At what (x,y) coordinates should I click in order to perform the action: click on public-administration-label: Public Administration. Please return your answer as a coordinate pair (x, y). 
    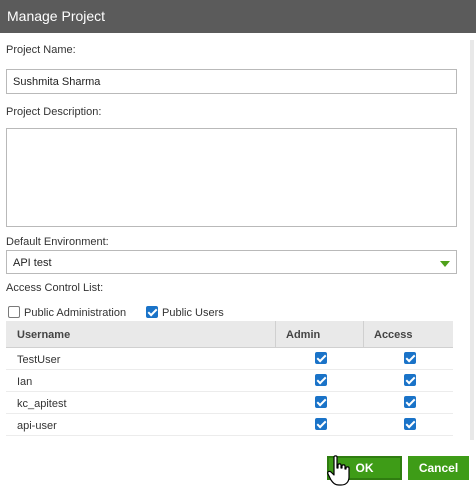
    Looking at the image, I should click on (75, 313).